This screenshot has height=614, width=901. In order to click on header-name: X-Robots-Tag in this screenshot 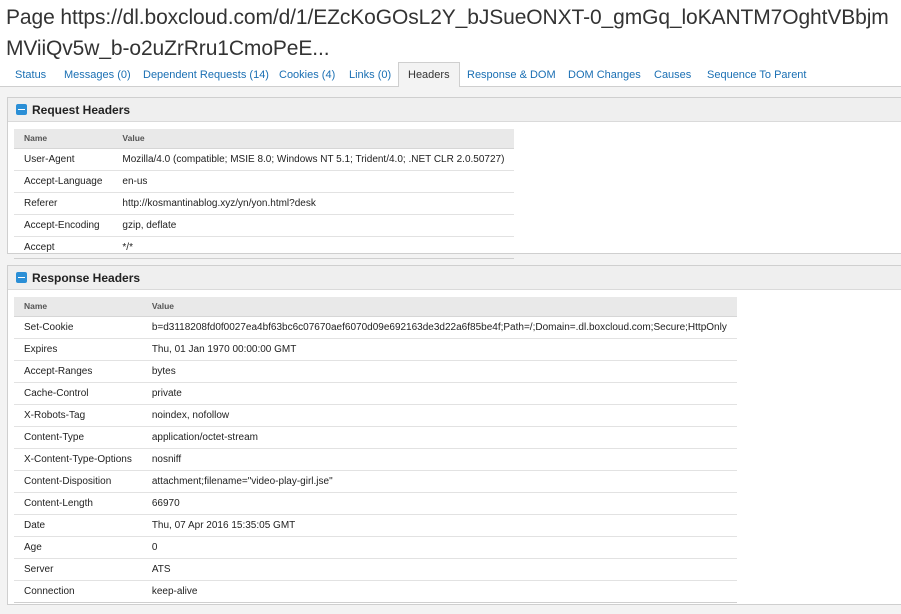, I will do `click(78, 415)`.